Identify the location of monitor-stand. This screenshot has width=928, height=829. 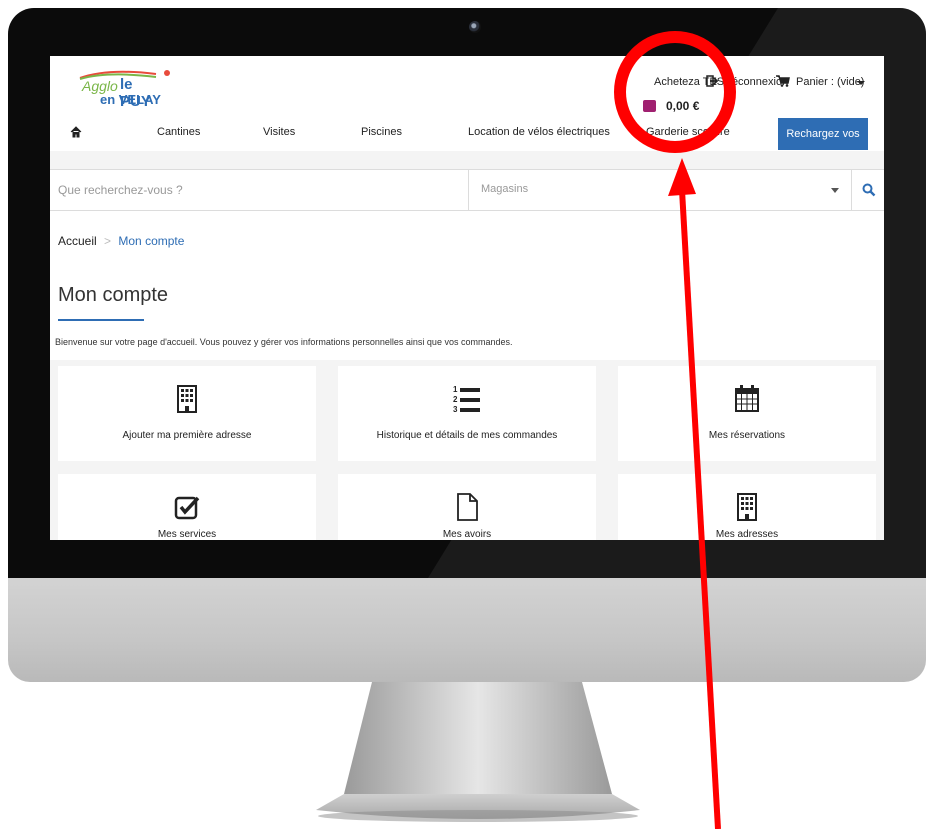
(478, 752).